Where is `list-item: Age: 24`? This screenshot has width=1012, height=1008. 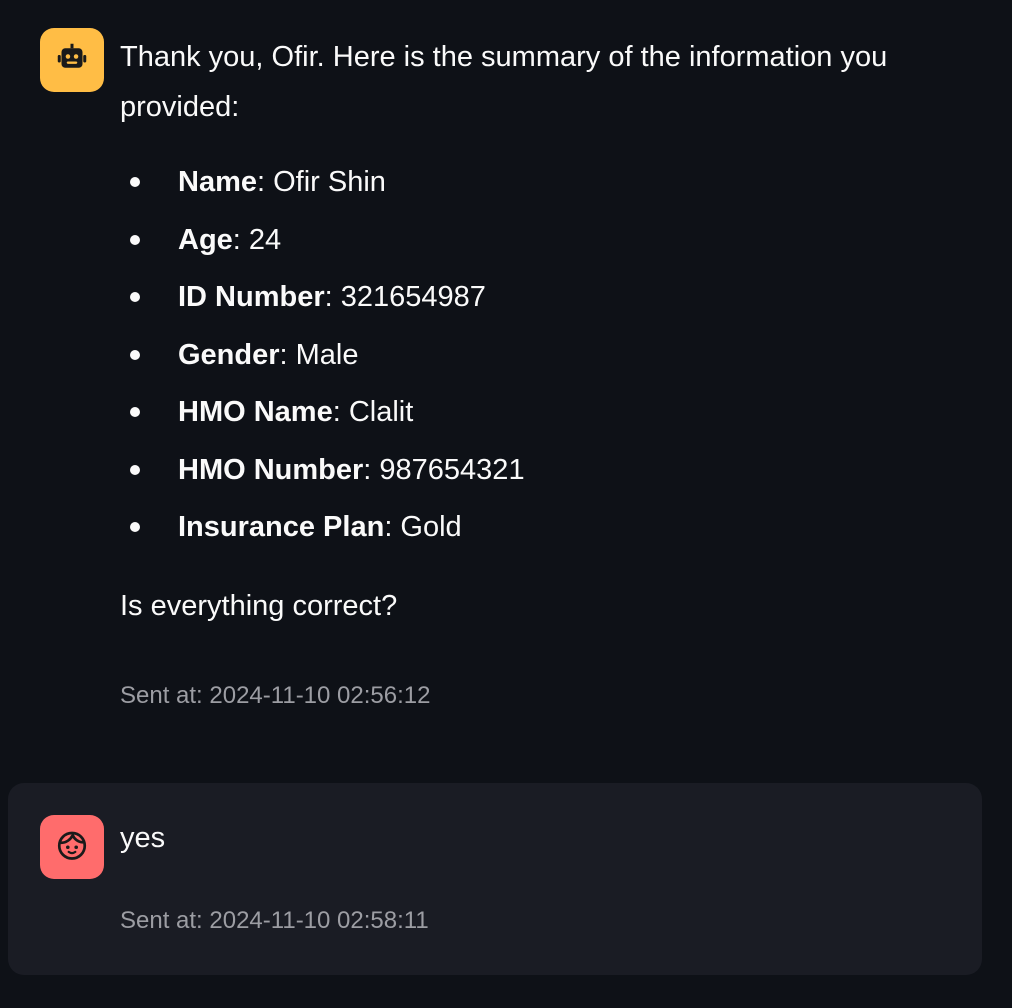 list-item: Age: 24 is located at coordinates (540, 249).